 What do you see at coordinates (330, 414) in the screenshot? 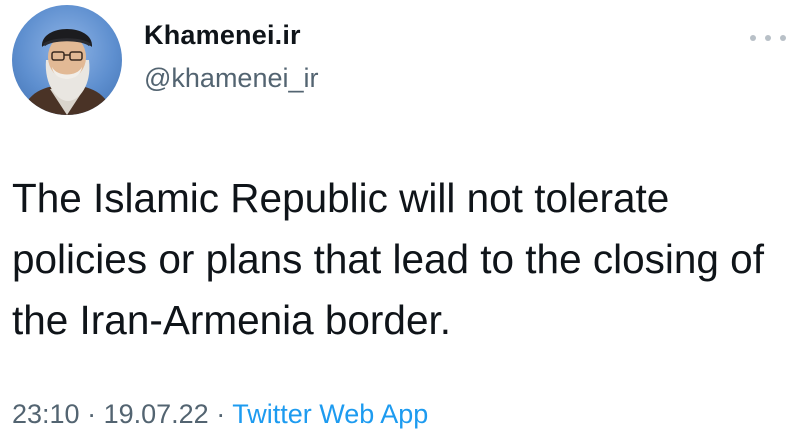
I see `tweet-source-link: Twitter Web App` at bounding box center [330, 414].